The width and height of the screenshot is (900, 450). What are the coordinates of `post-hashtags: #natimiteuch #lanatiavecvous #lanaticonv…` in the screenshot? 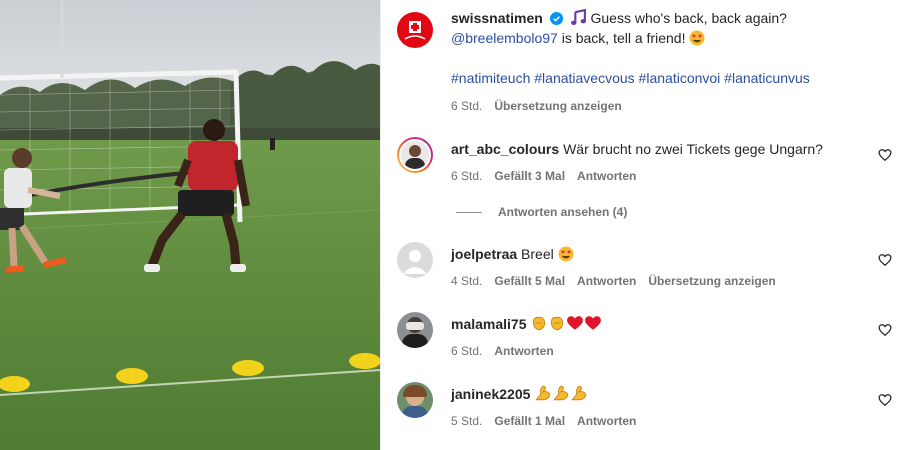 It's located at (670, 78).